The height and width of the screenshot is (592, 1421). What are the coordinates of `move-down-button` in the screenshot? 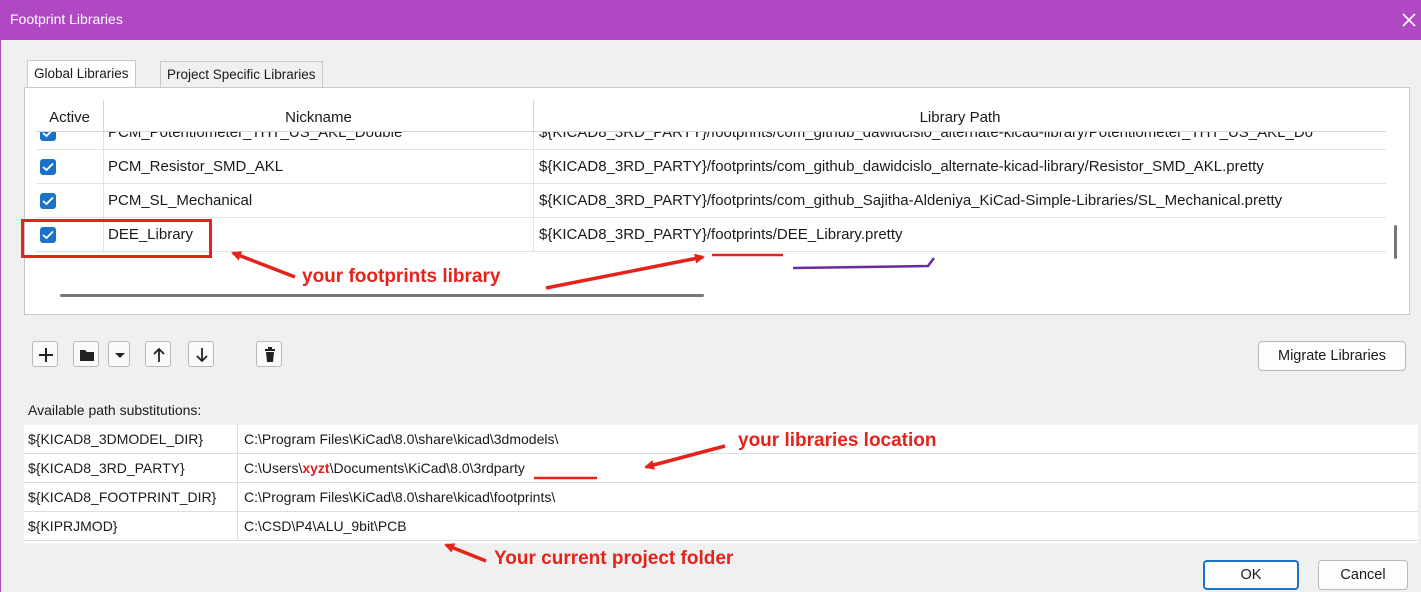 It's located at (201, 354).